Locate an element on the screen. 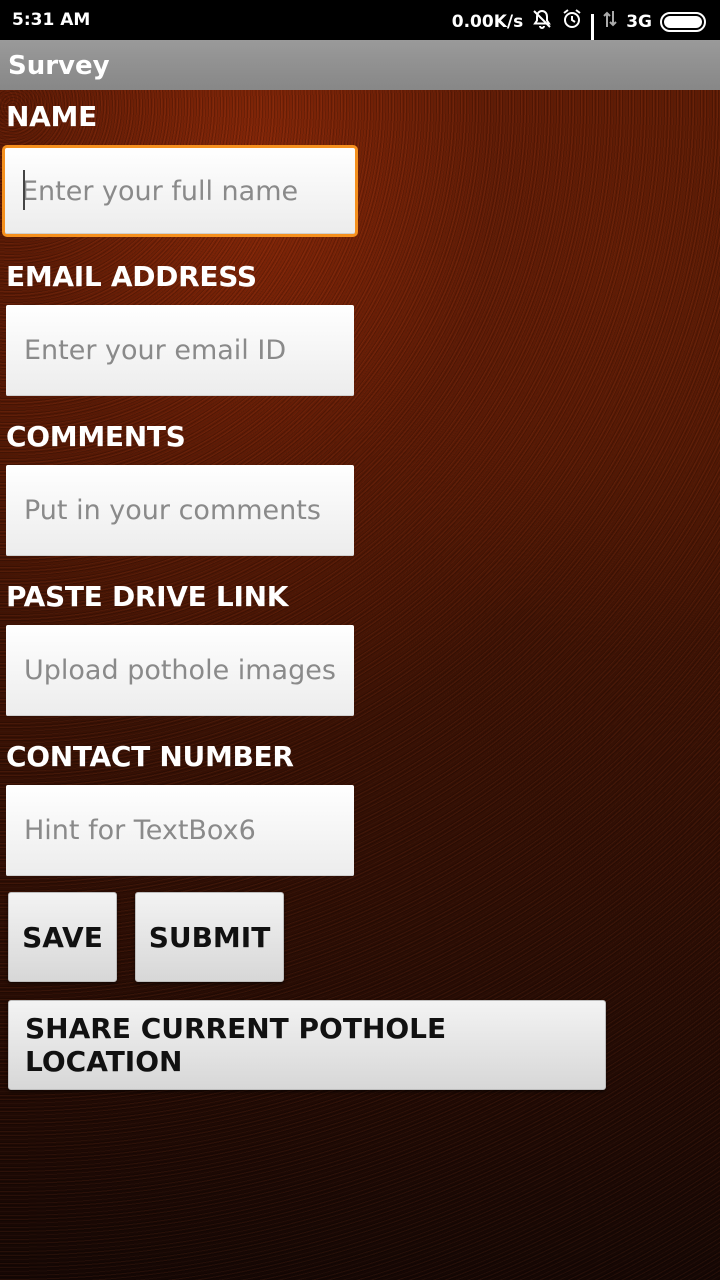  drive-link-field-container is located at coordinates (180, 670).